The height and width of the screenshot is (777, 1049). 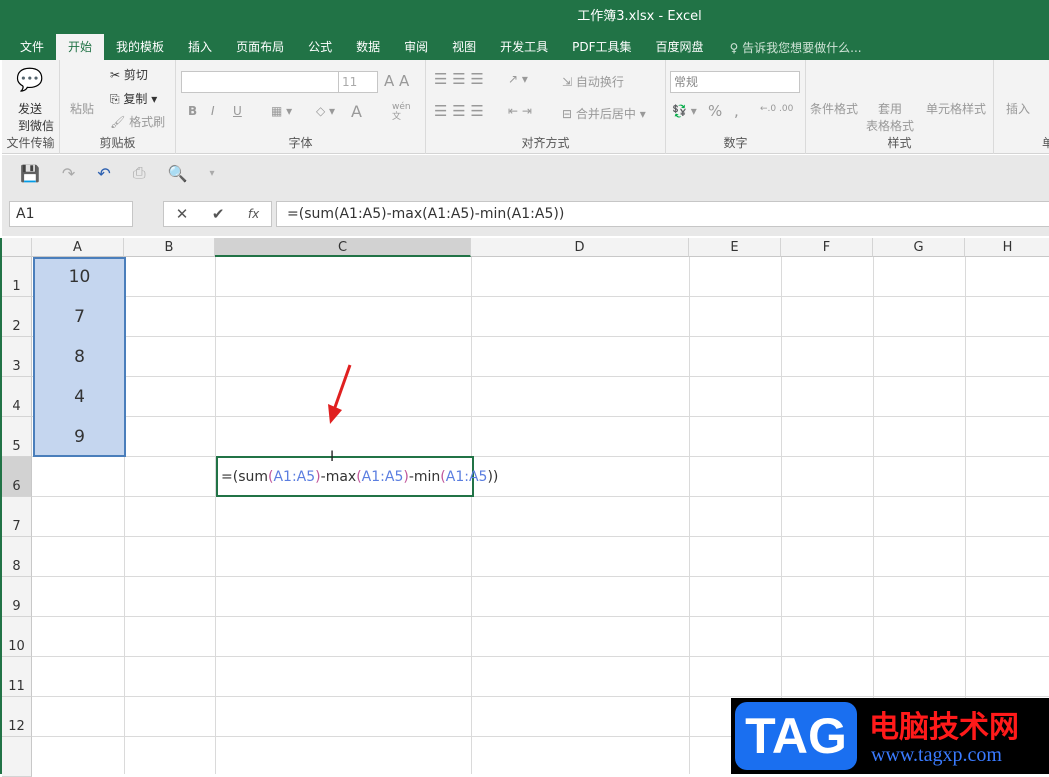 What do you see at coordinates (117, 143) in the screenshot?
I see `group-label: 剪贴板` at bounding box center [117, 143].